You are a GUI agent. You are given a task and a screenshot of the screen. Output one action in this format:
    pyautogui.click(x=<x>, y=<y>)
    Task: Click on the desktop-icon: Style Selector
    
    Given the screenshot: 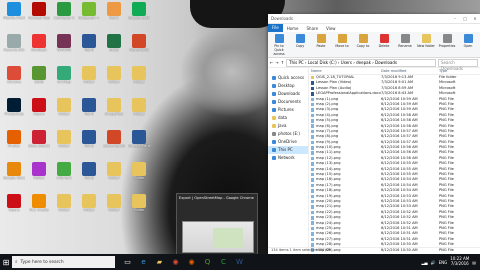 What is the action you would take?
    pyautogui.click(x=39, y=143)
    